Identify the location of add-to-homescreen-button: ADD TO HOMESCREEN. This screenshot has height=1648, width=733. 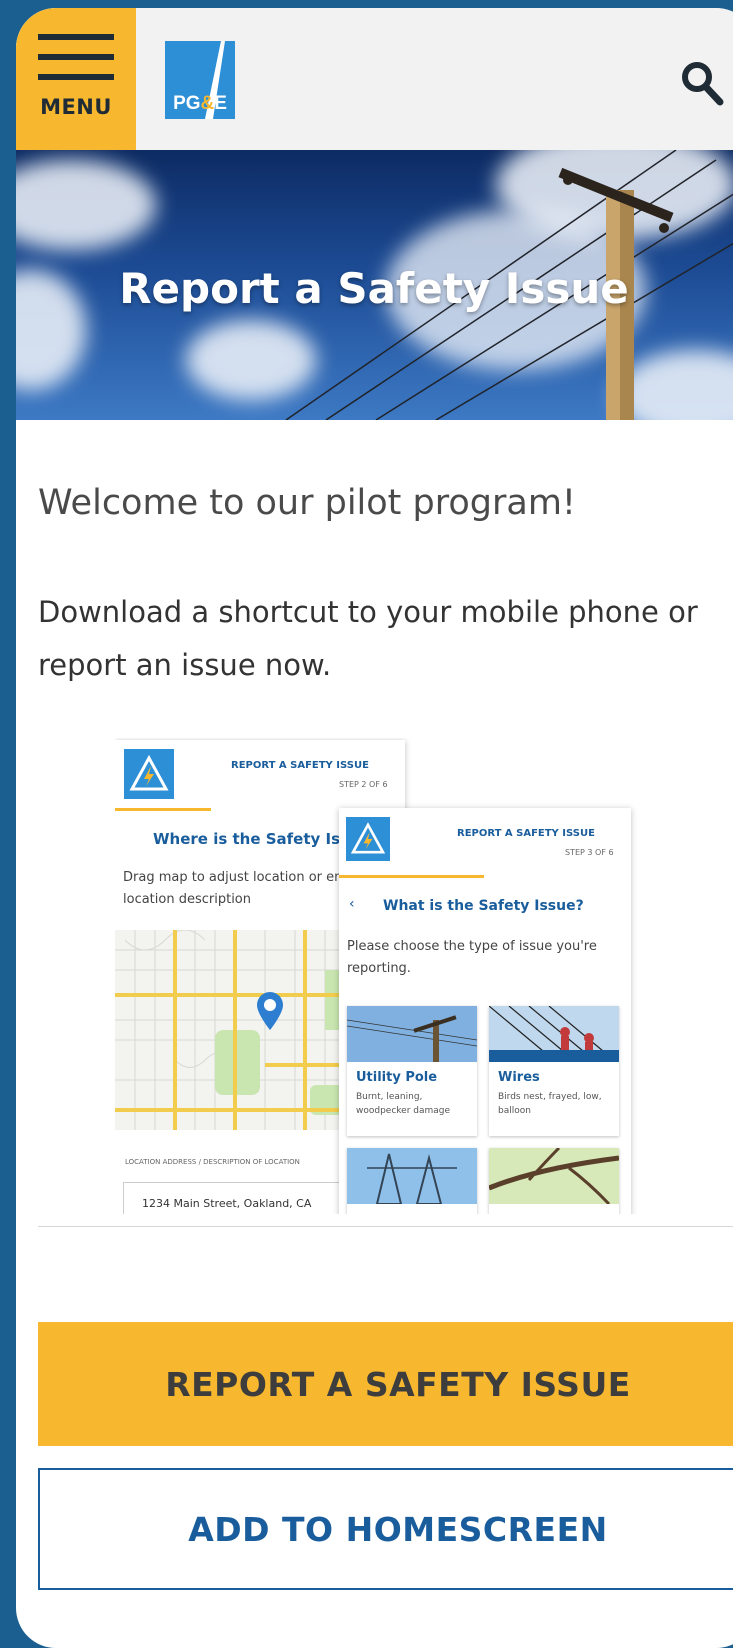
(385, 1529).